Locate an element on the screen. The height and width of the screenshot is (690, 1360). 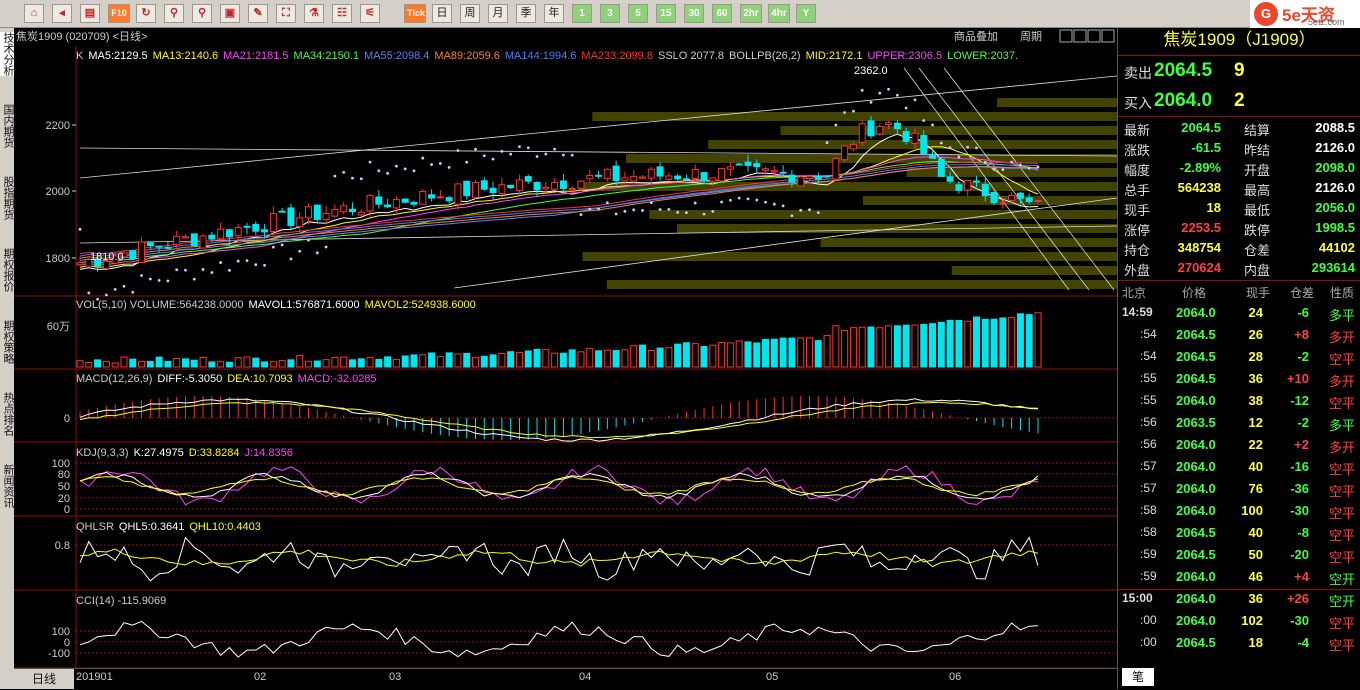
sidebar-tab-3: 期权报价 is located at coordinates (7, 270).